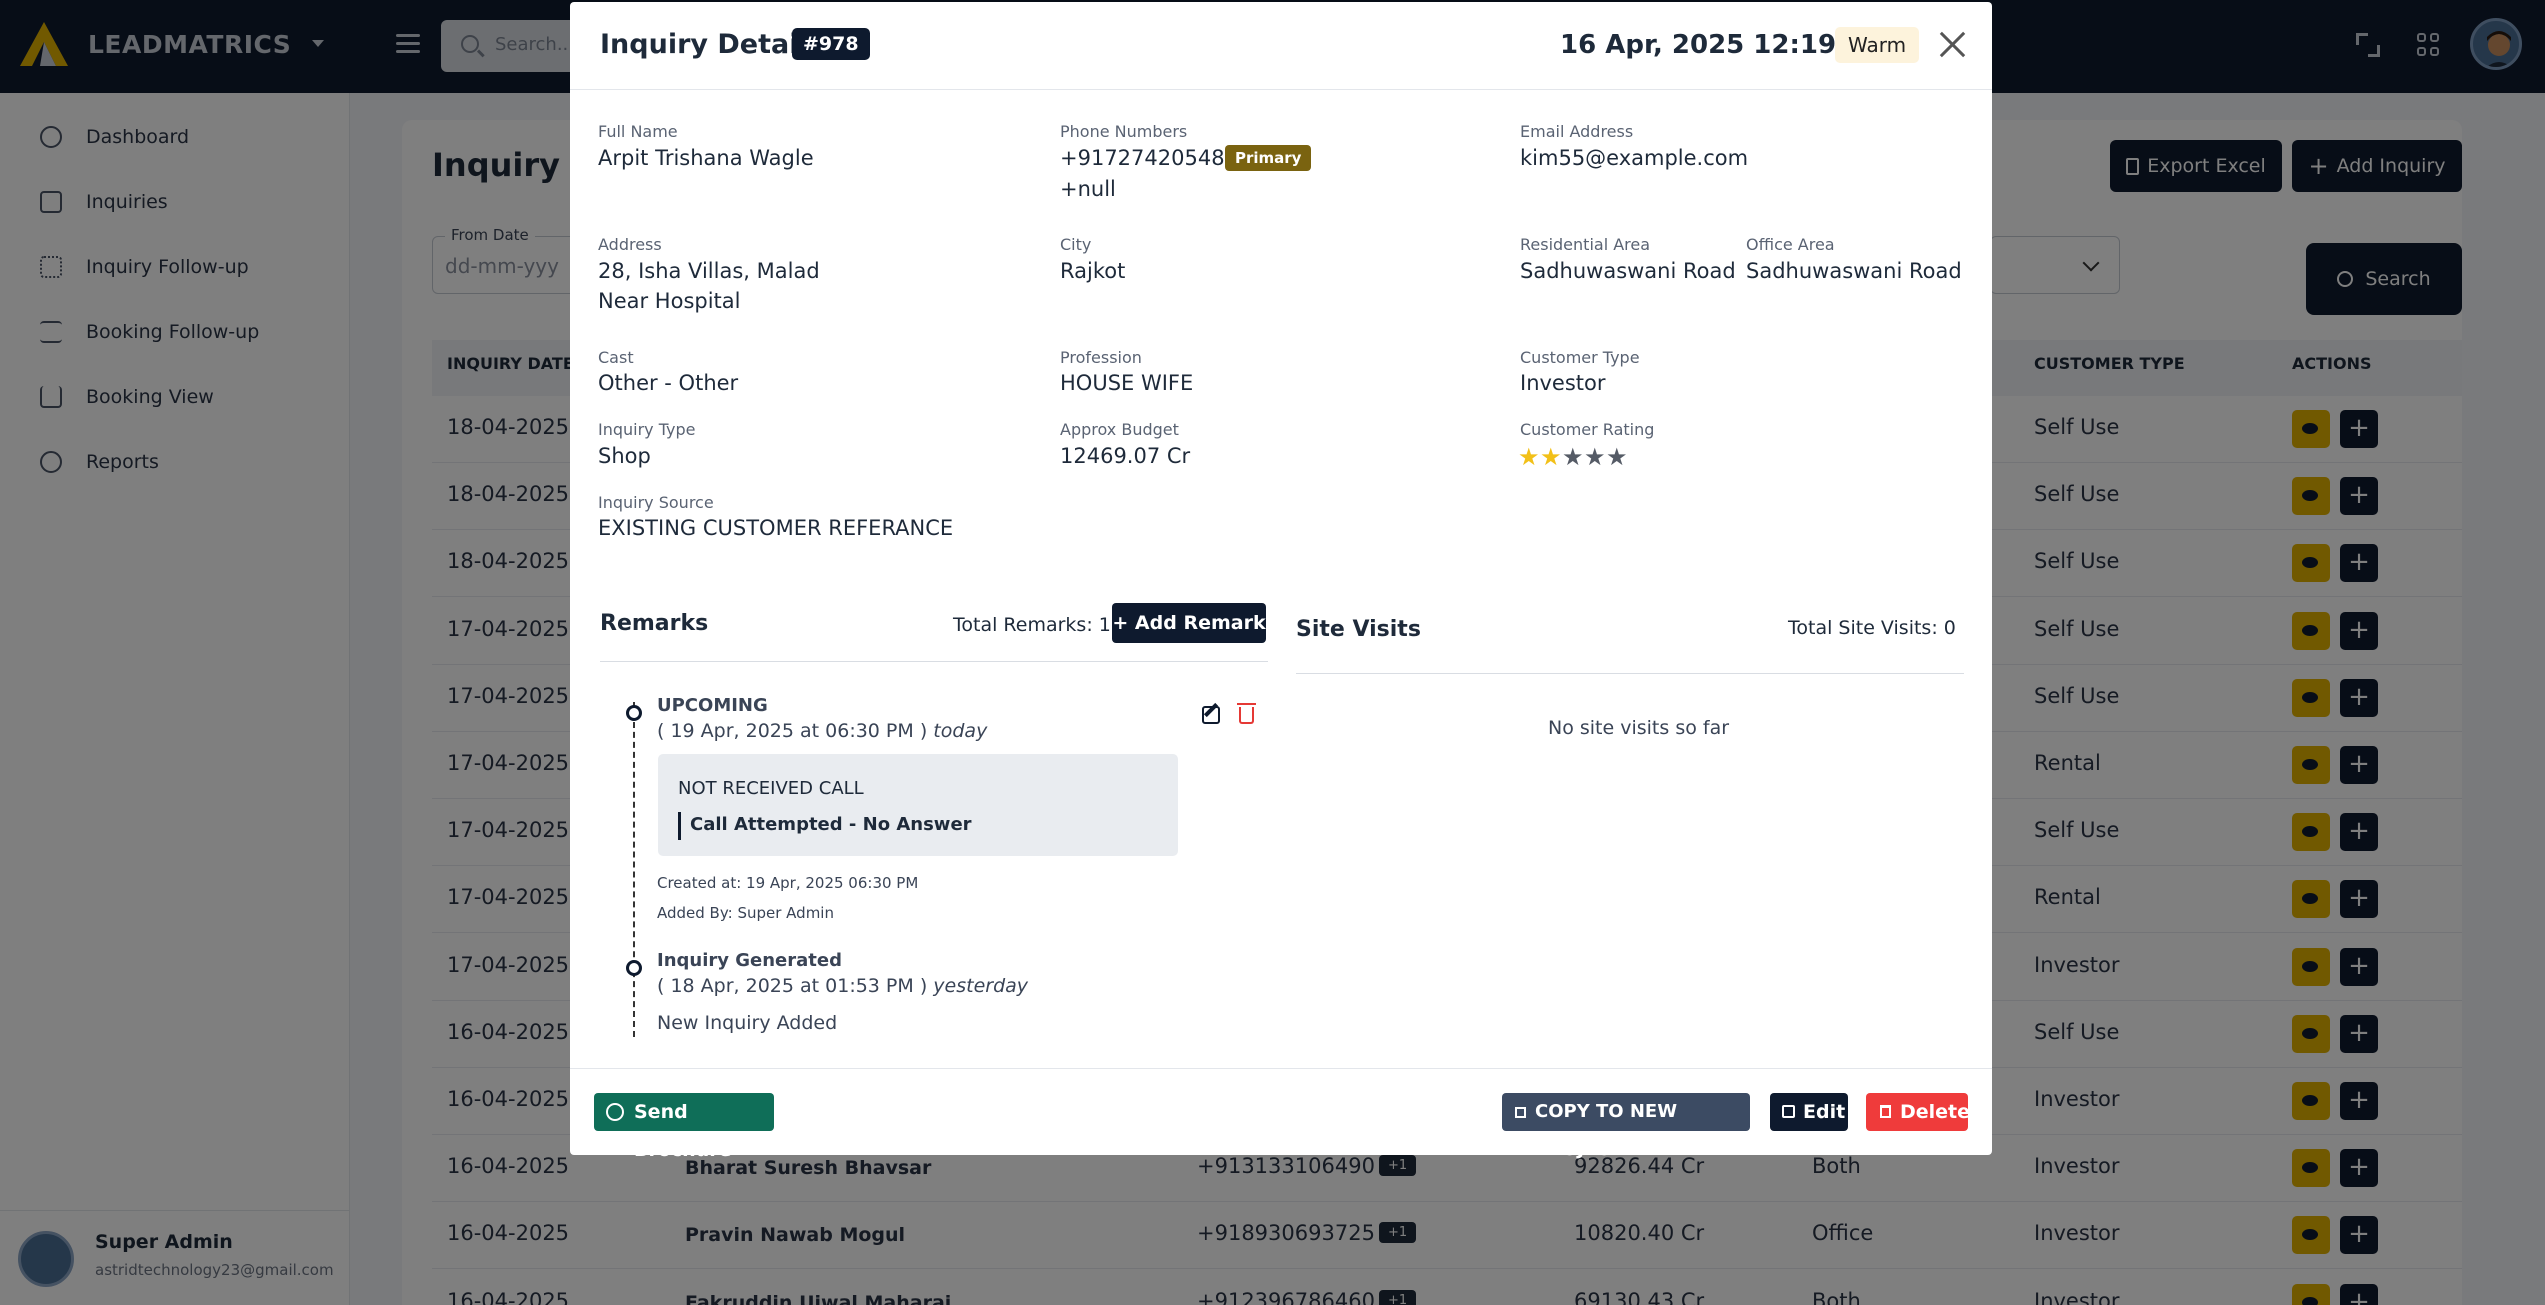 The image size is (2545, 1305). I want to click on phone-numbers-label: Phone Numbers, so click(1124, 131).